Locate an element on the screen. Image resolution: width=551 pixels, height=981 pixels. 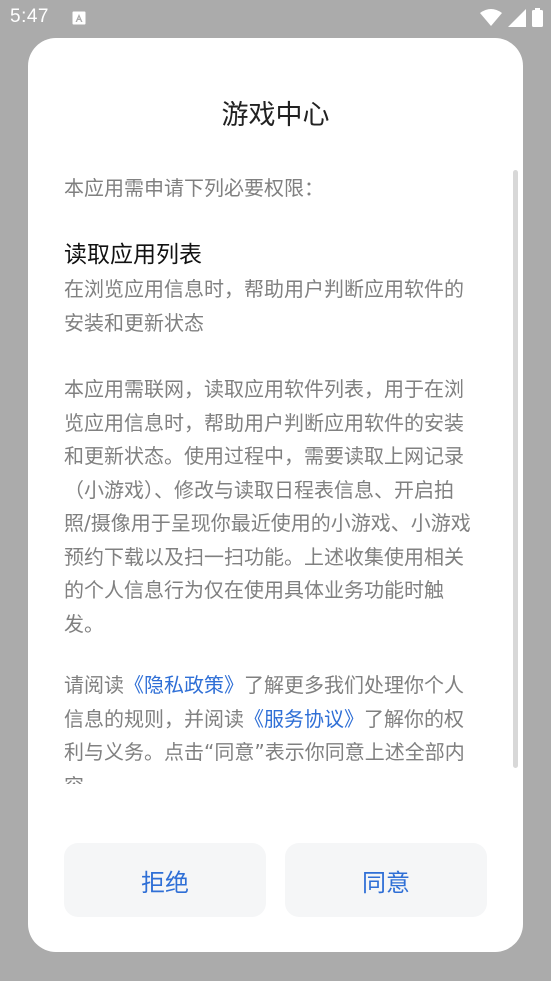
service-agreement-link: 《服务协议》 is located at coordinates (304, 719).